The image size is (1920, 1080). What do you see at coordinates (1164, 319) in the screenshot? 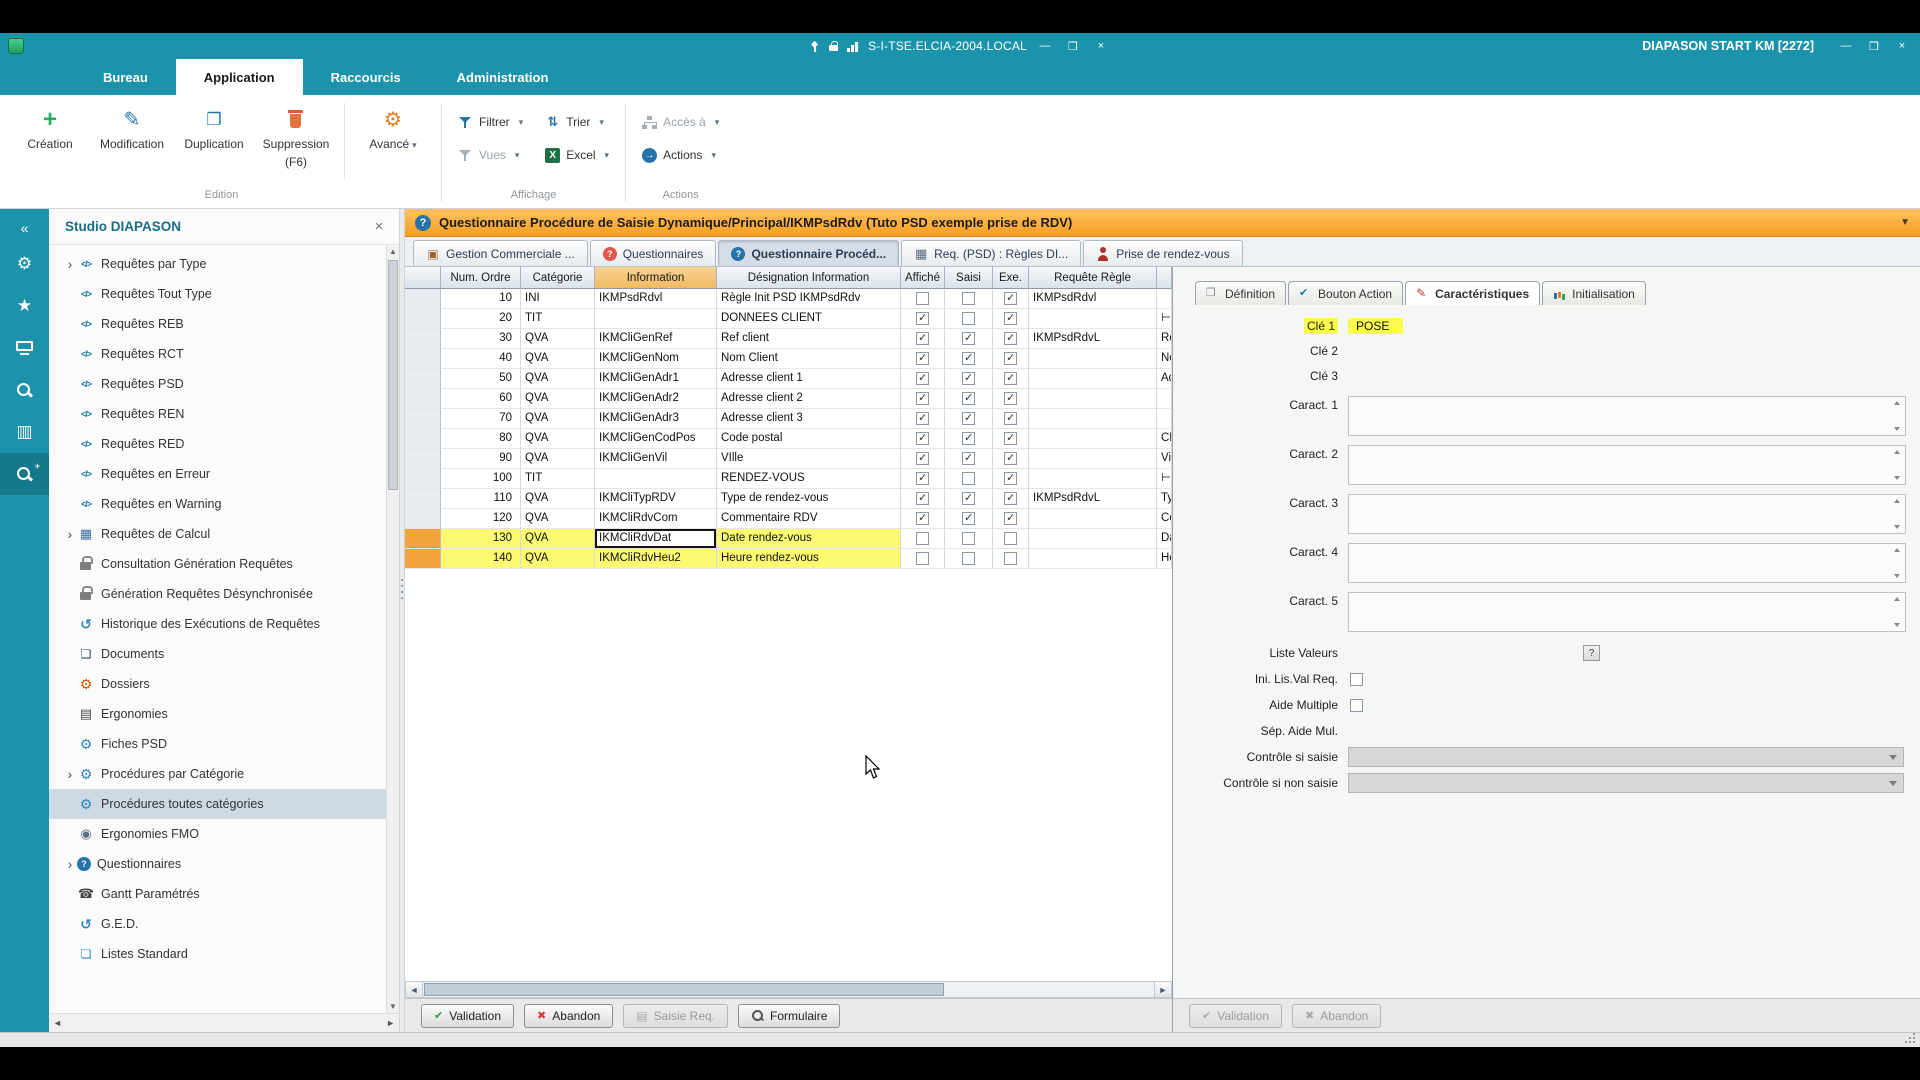
I see `cell-extra: ⊢-` at bounding box center [1164, 319].